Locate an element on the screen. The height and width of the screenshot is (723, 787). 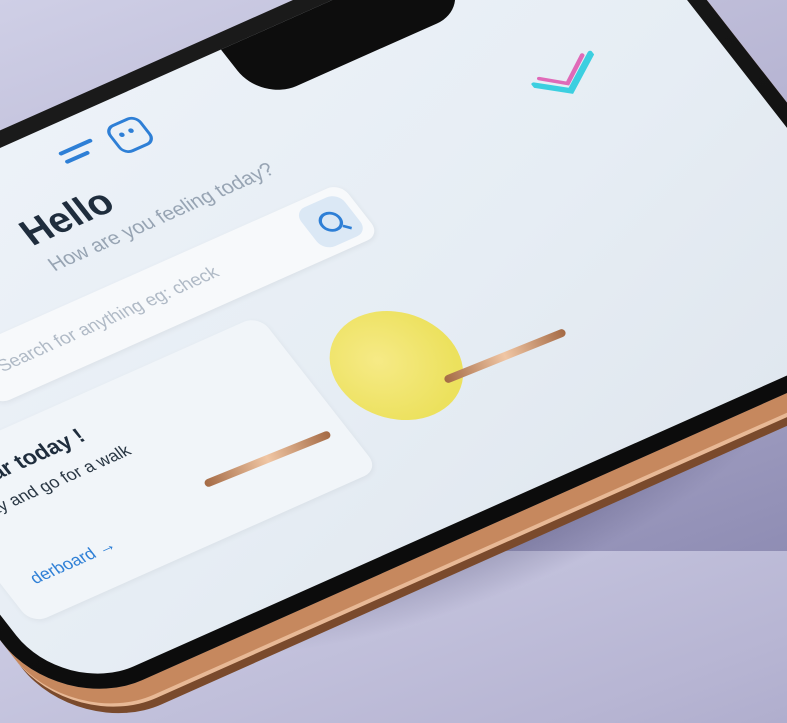
menu-icon is located at coordinates (81, 154).